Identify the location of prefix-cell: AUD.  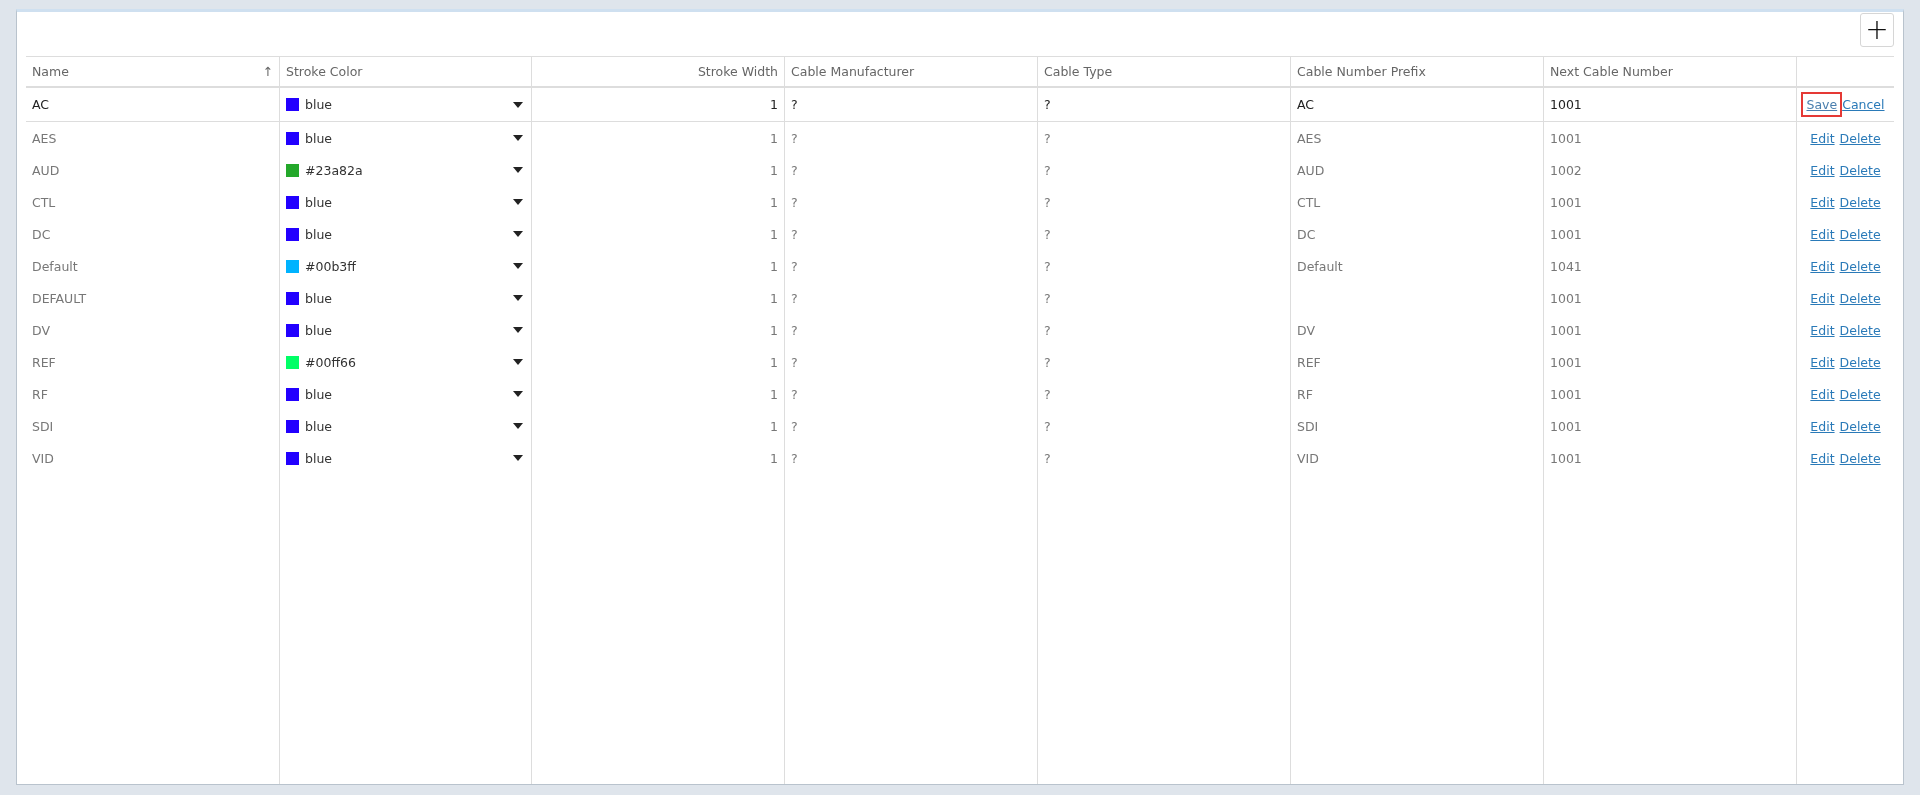
(1311, 170).